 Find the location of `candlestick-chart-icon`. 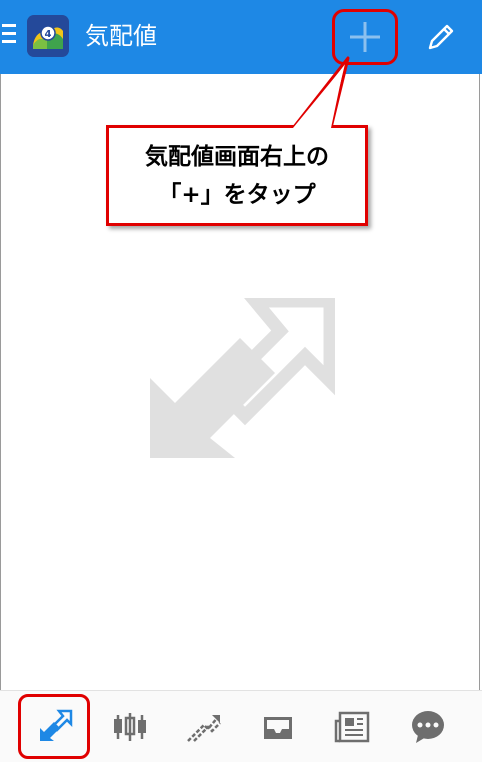

candlestick-chart-icon is located at coordinates (130, 727).